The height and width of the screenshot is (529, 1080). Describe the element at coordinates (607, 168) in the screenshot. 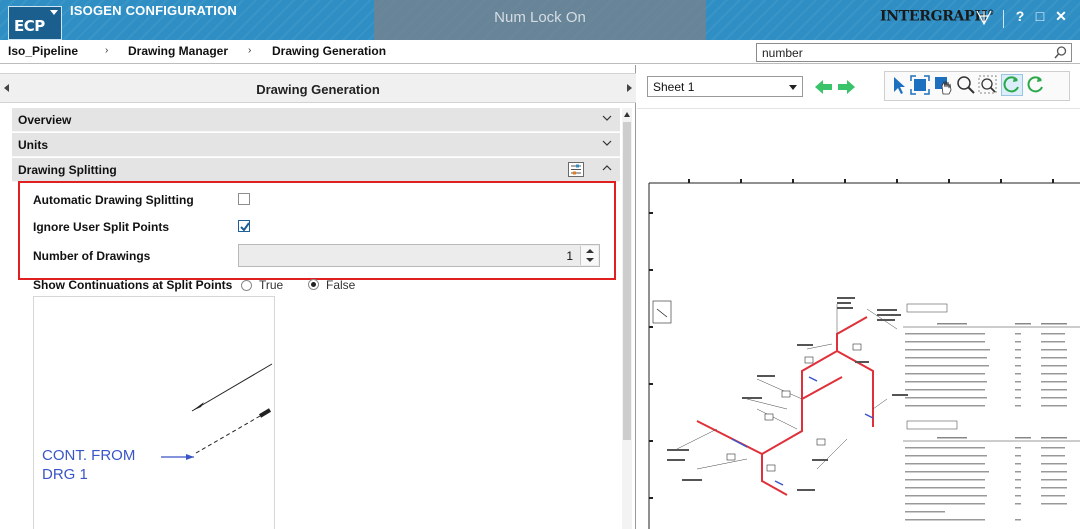

I see `chevron-up-icon` at that location.